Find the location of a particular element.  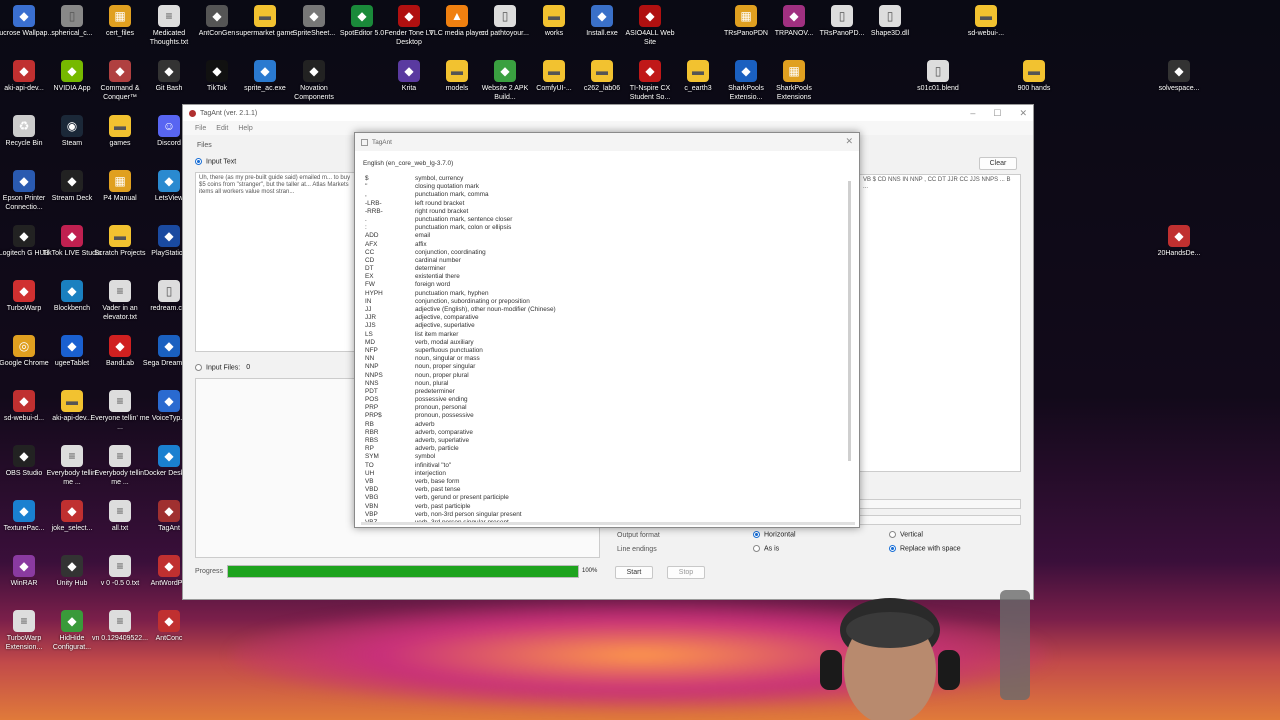

menu-help: Help is located at coordinates (245, 128).